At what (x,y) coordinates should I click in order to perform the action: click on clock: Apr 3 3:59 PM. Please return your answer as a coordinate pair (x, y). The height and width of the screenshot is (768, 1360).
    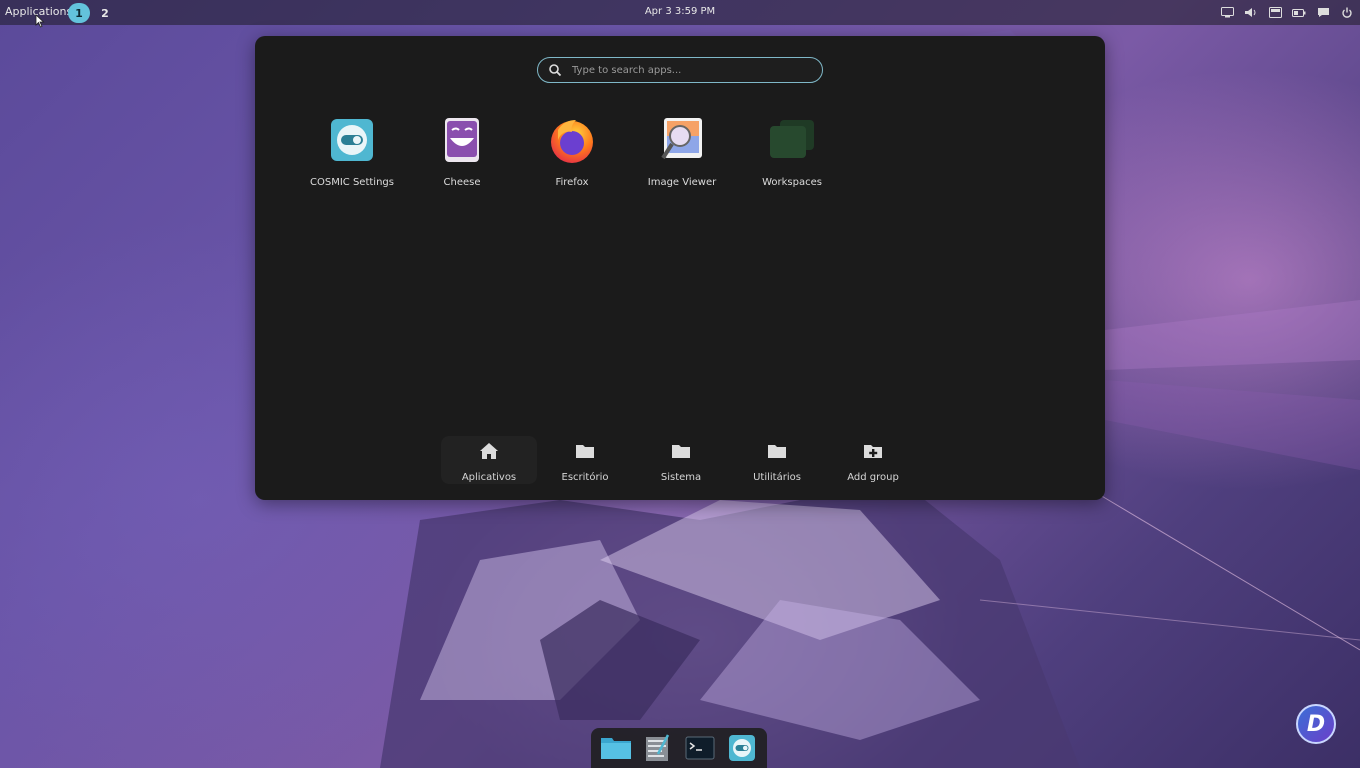
    Looking at the image, I should click on (680, 11).